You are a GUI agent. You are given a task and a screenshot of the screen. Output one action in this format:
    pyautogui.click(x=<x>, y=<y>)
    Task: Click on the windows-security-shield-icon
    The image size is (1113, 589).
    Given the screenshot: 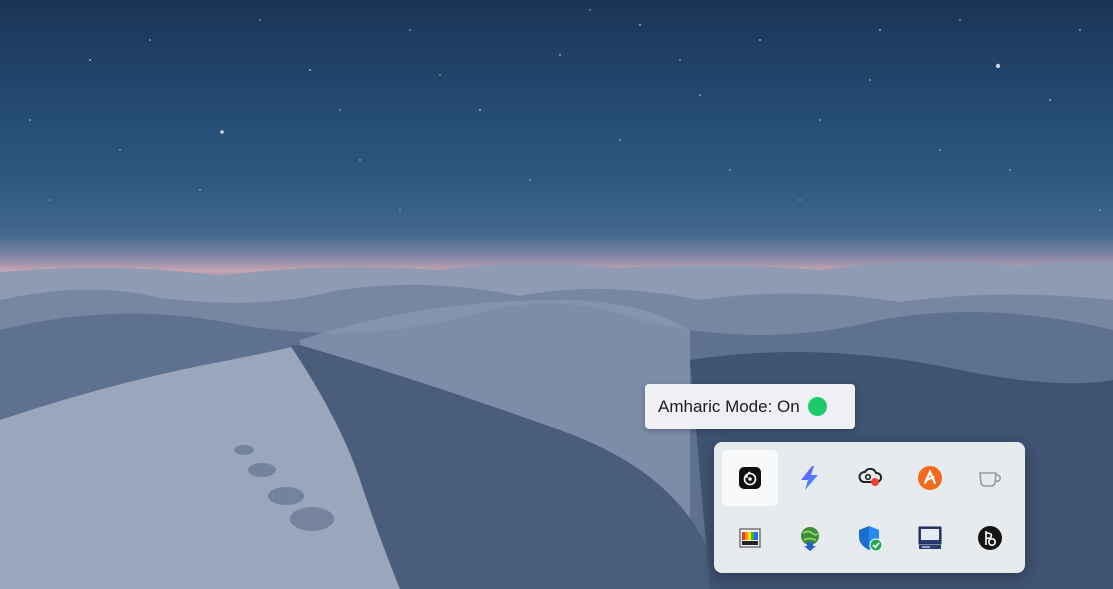 What is the action you would take?
    pyautogui.click(x=871, y=539)
    